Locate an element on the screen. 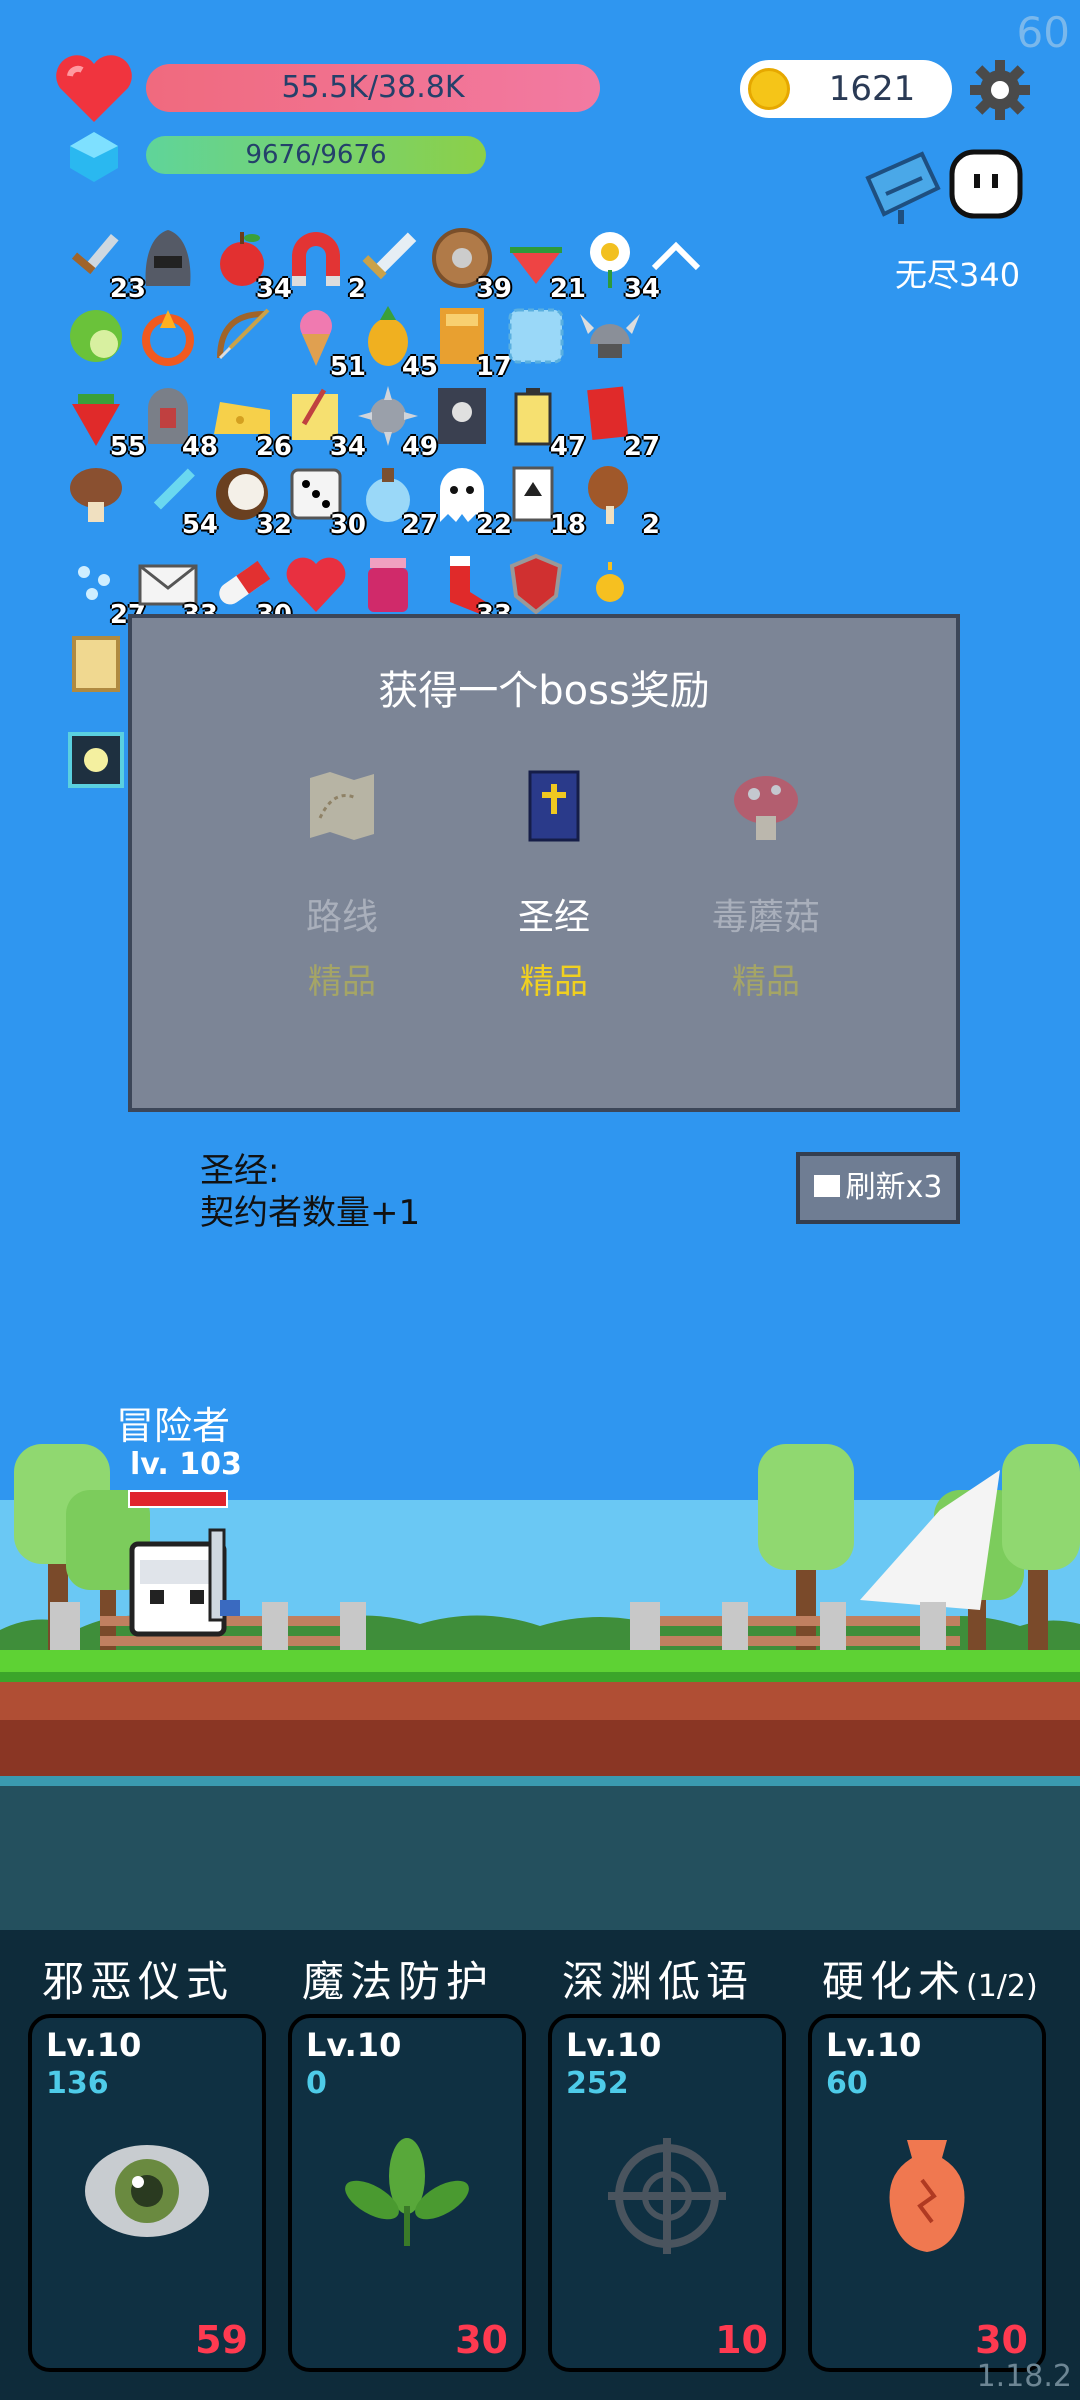 This screenshot has width=1080, height=2400. reward-name: 毒蘑菇 is located at coordinates (765, 917).